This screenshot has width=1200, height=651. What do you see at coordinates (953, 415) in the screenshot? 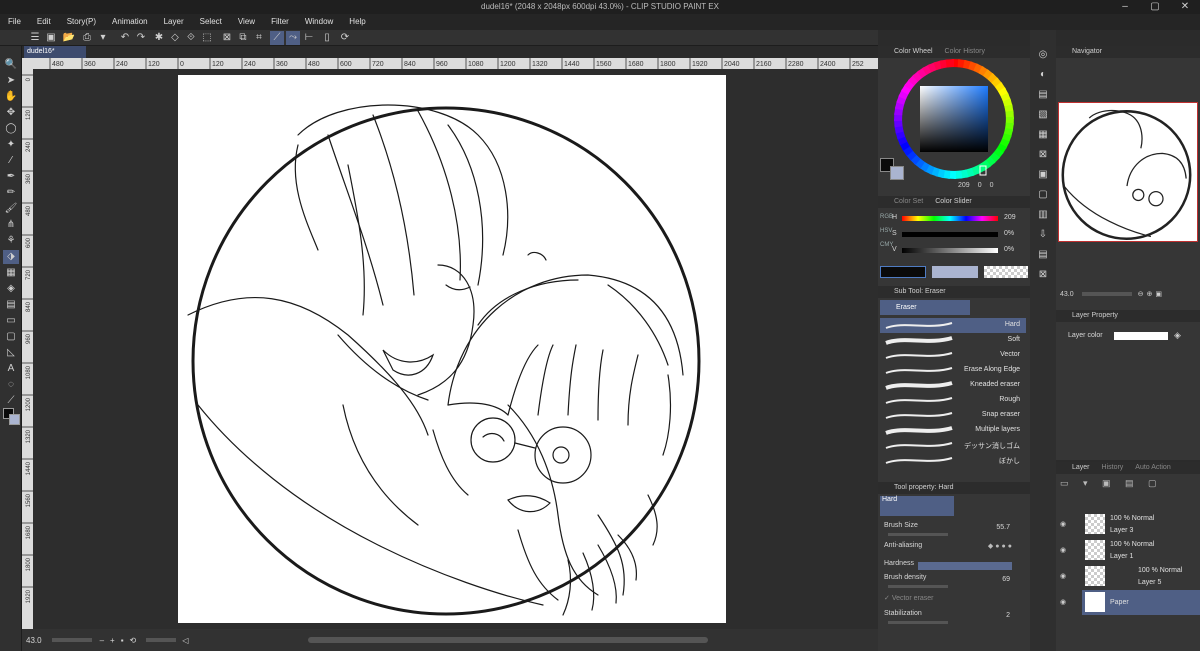
I see `subtool-item: Snap eraser` at bounding box center [953, 415].